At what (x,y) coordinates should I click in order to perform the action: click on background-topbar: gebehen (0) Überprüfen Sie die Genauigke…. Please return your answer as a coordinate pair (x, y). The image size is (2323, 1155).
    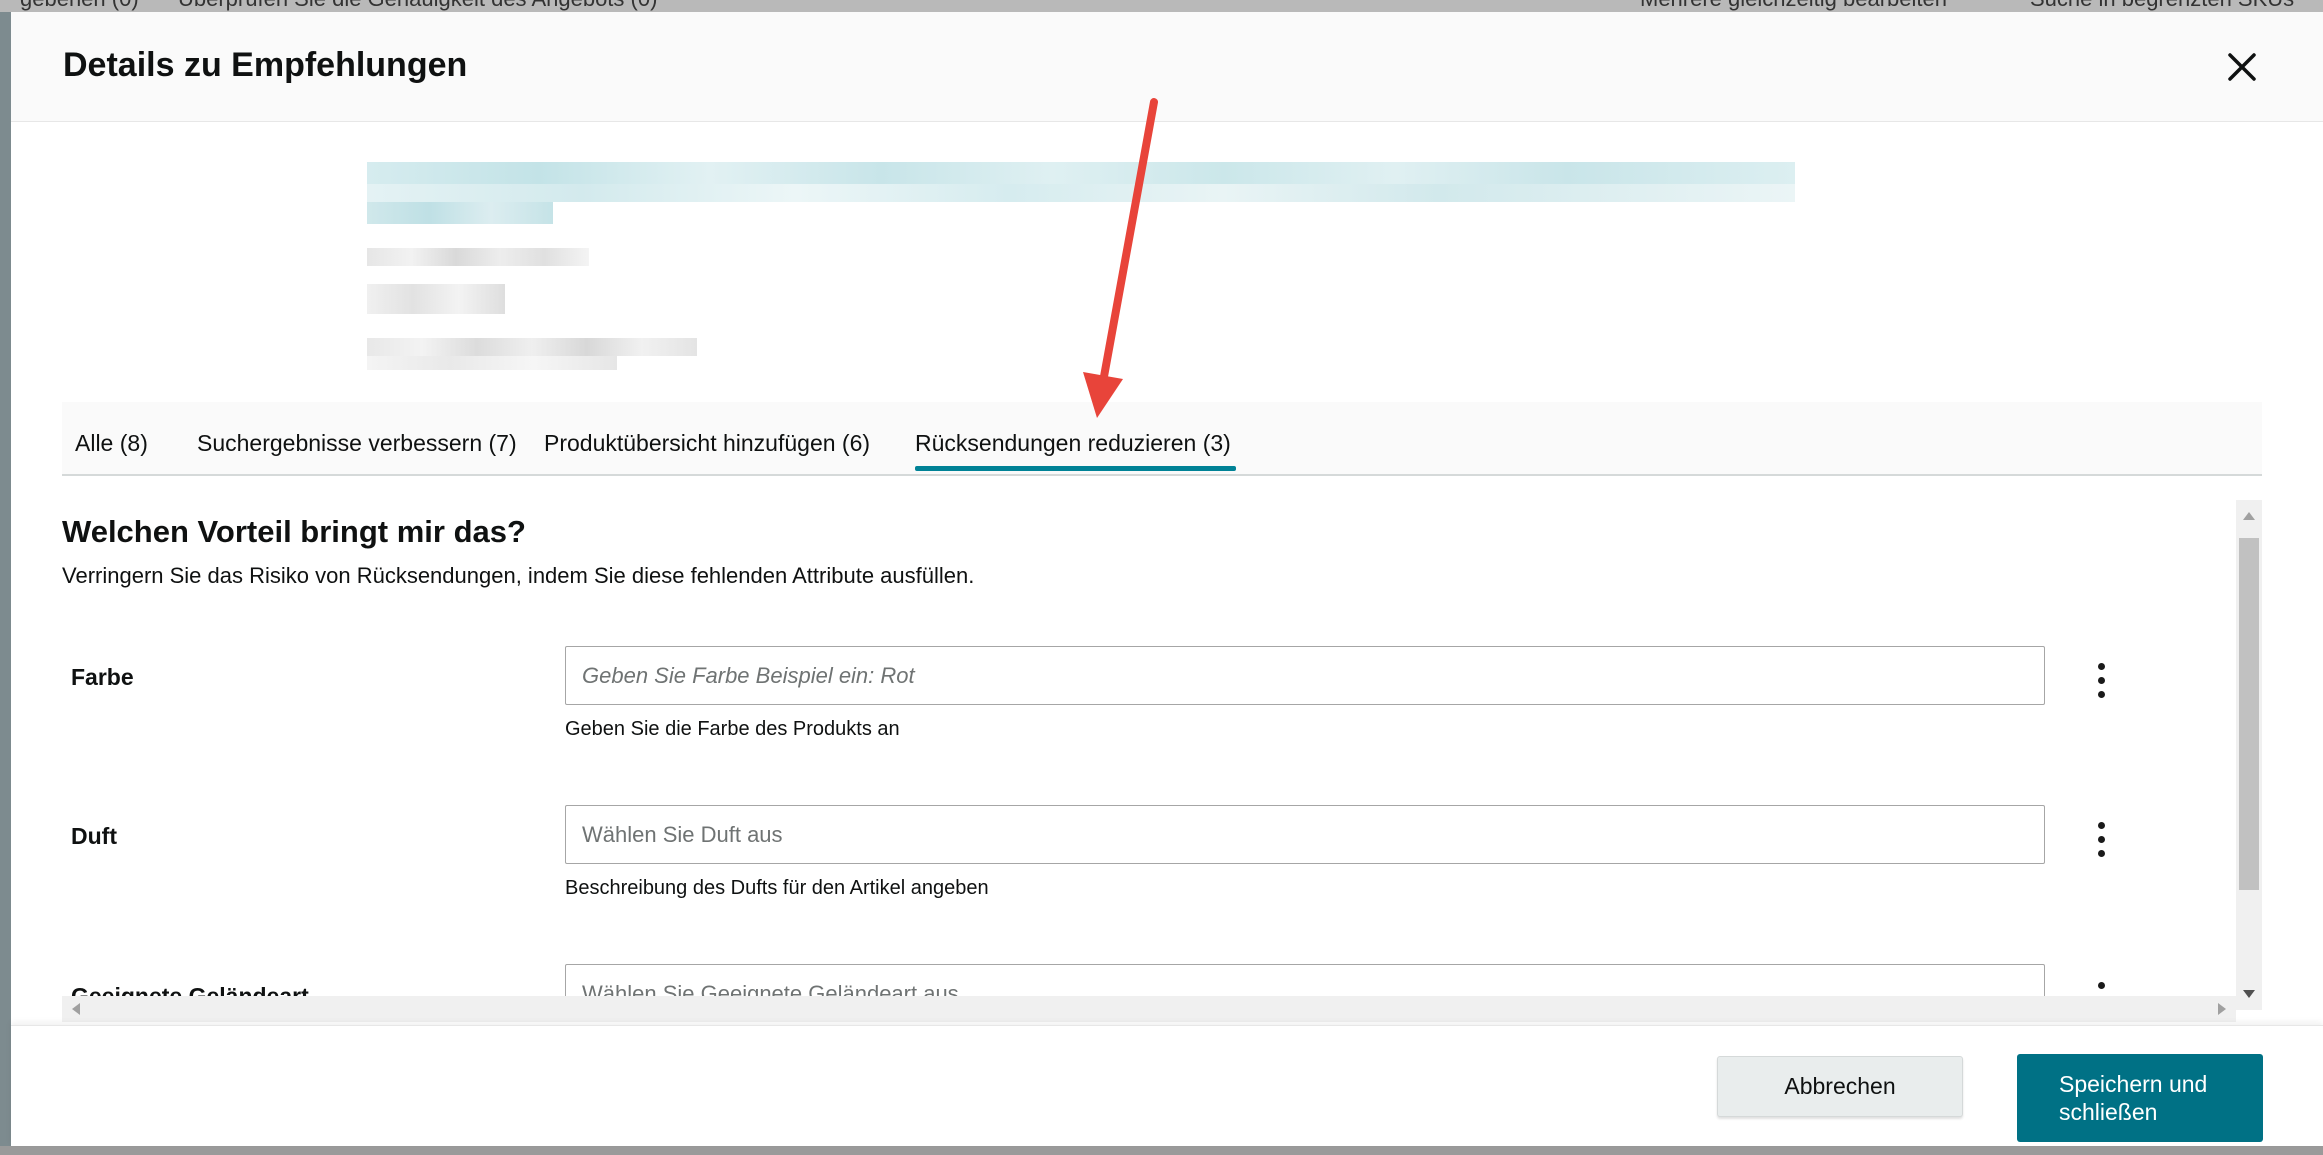
    Looking at the image, I should click on (1161, 6).